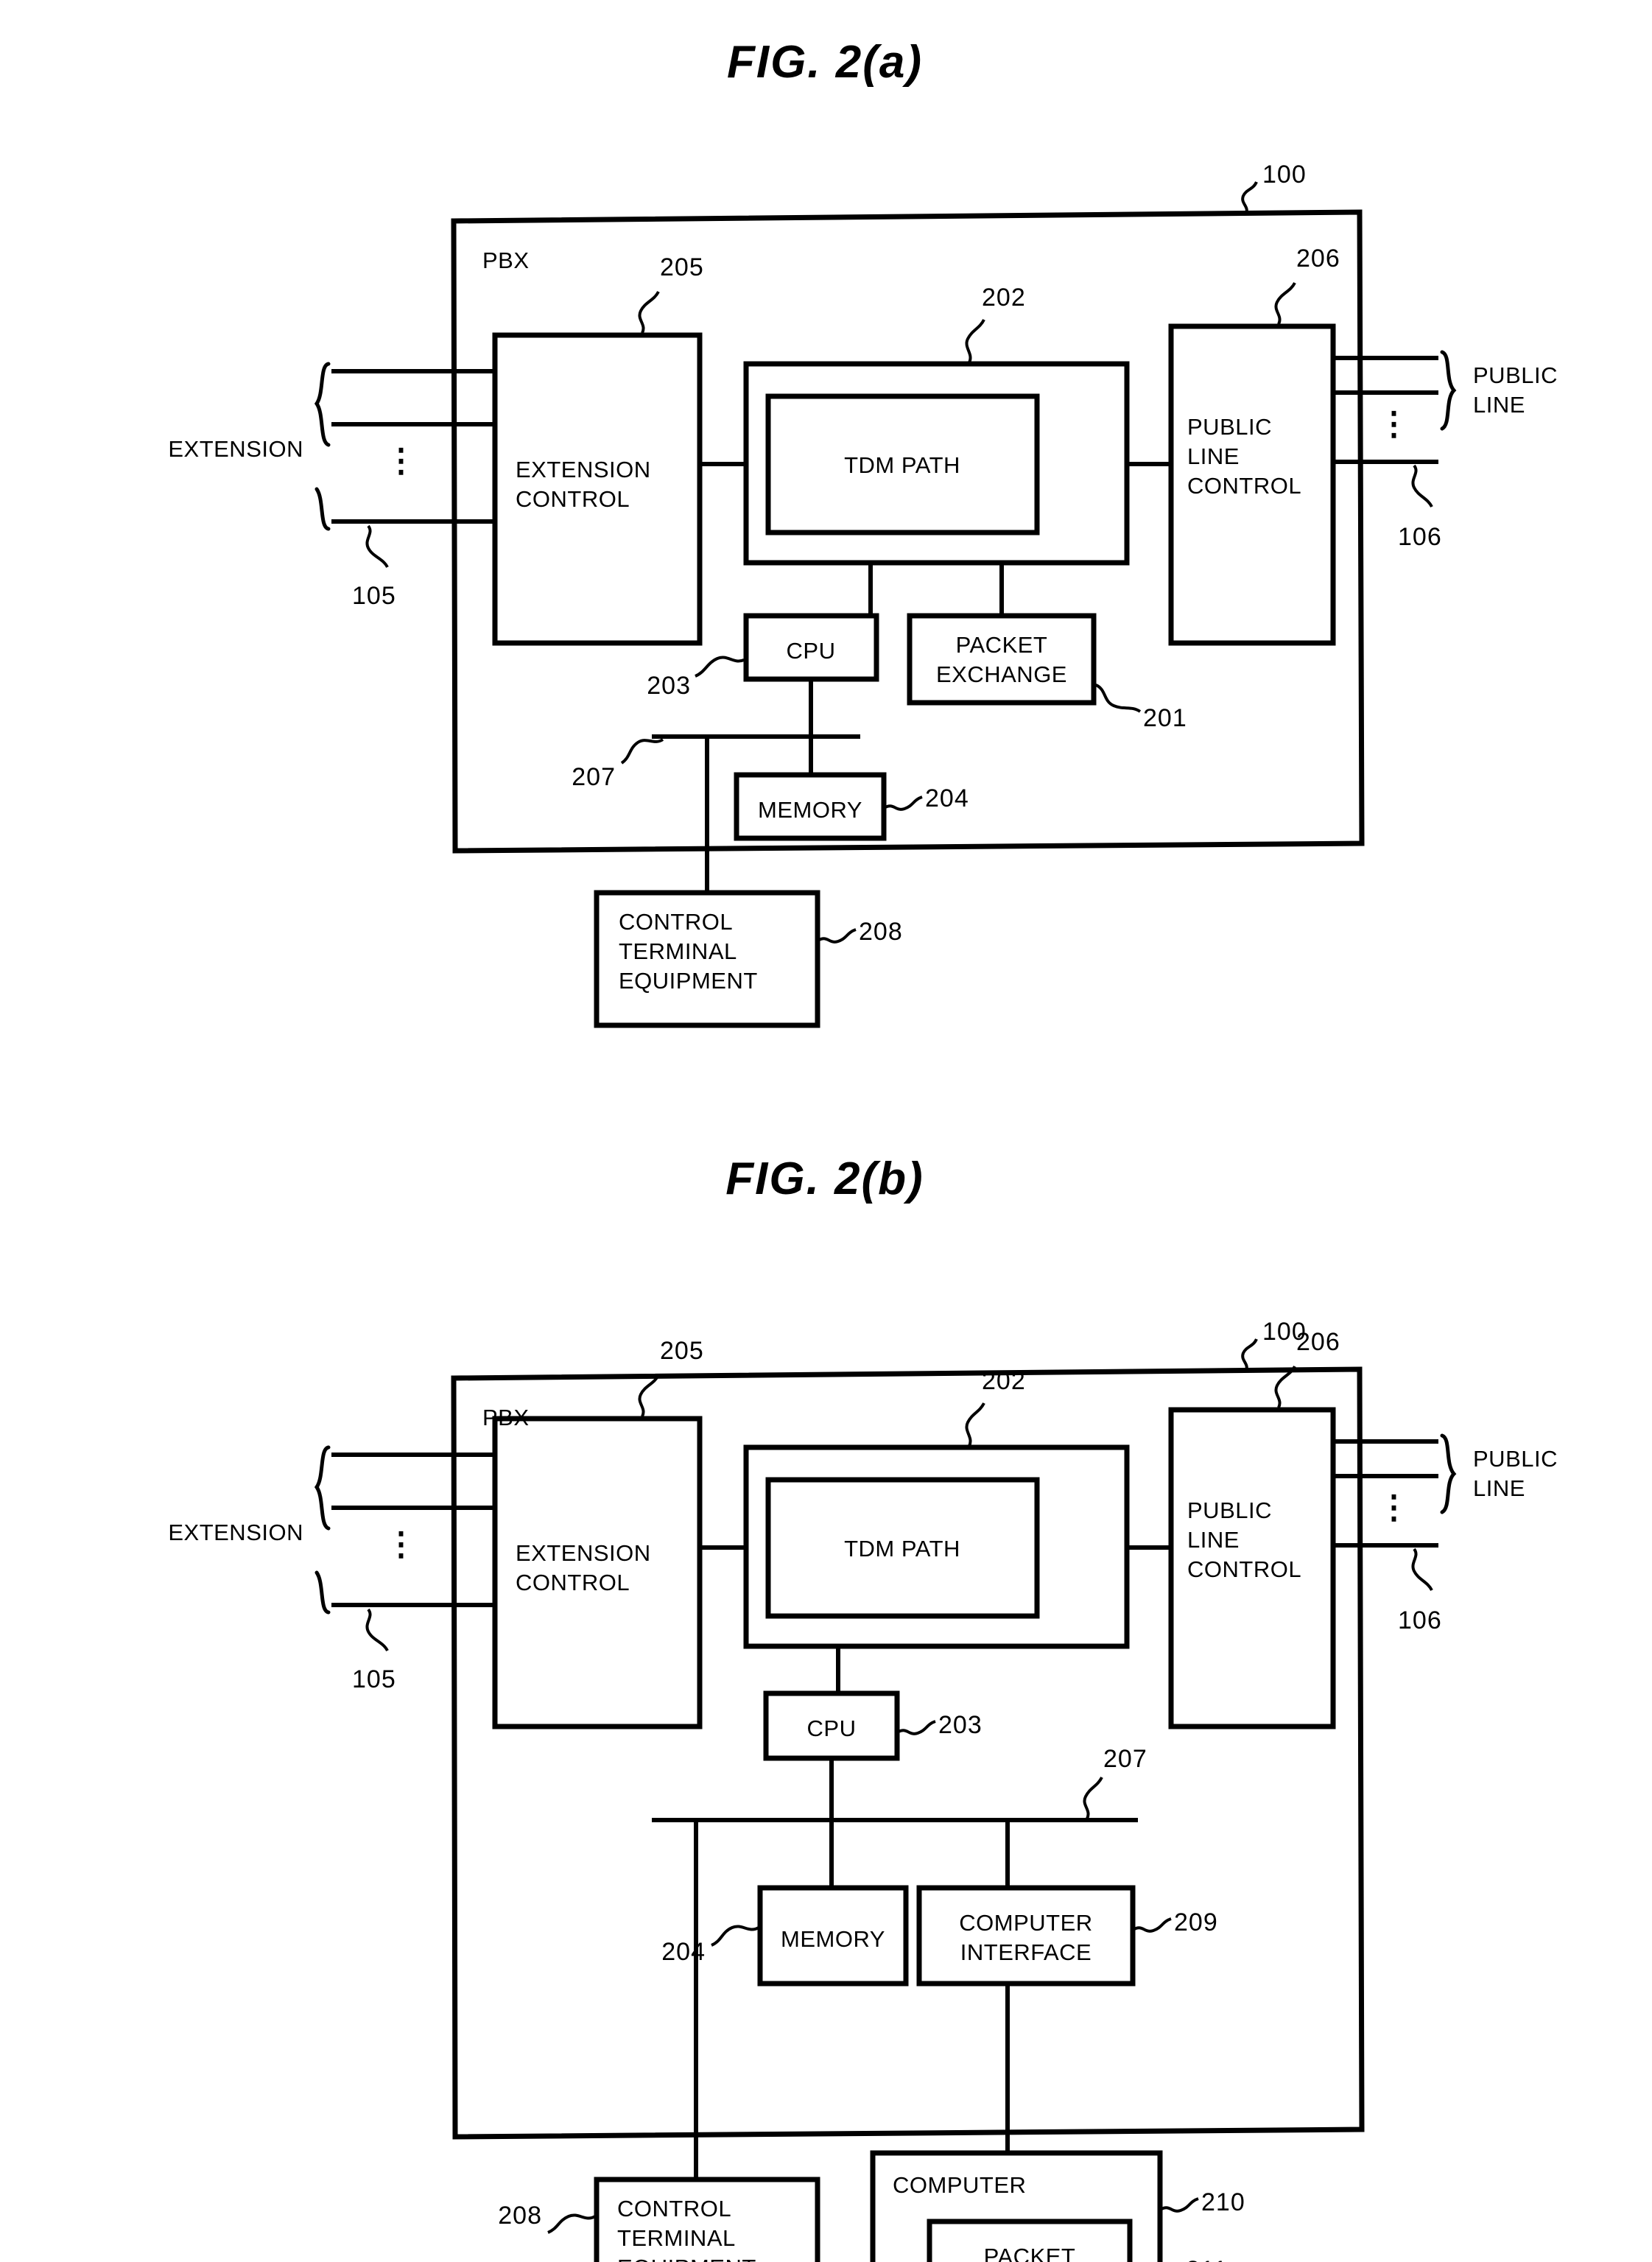 This screenshot has height=2262, width=1652. I want to click on leader-204-2a, so click(904, 803).